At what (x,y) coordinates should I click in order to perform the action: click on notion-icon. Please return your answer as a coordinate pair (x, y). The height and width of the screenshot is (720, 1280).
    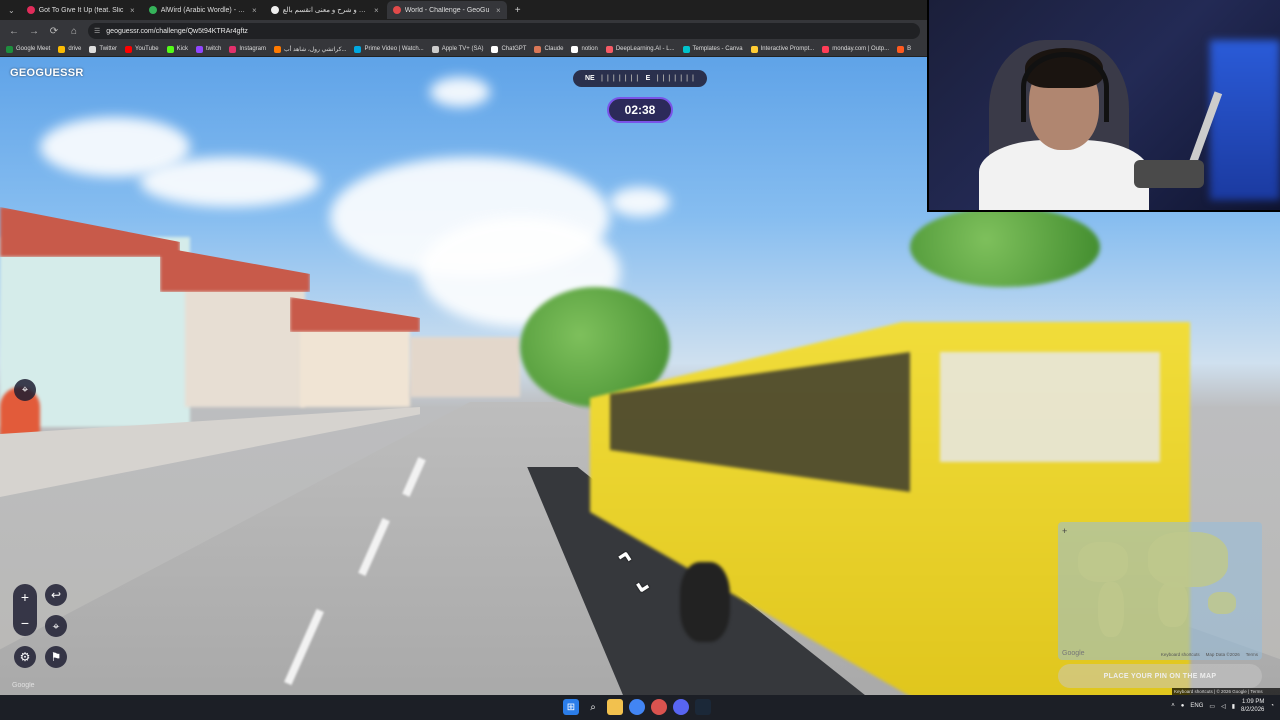
    Looking at the image, I should click on (575, 49).